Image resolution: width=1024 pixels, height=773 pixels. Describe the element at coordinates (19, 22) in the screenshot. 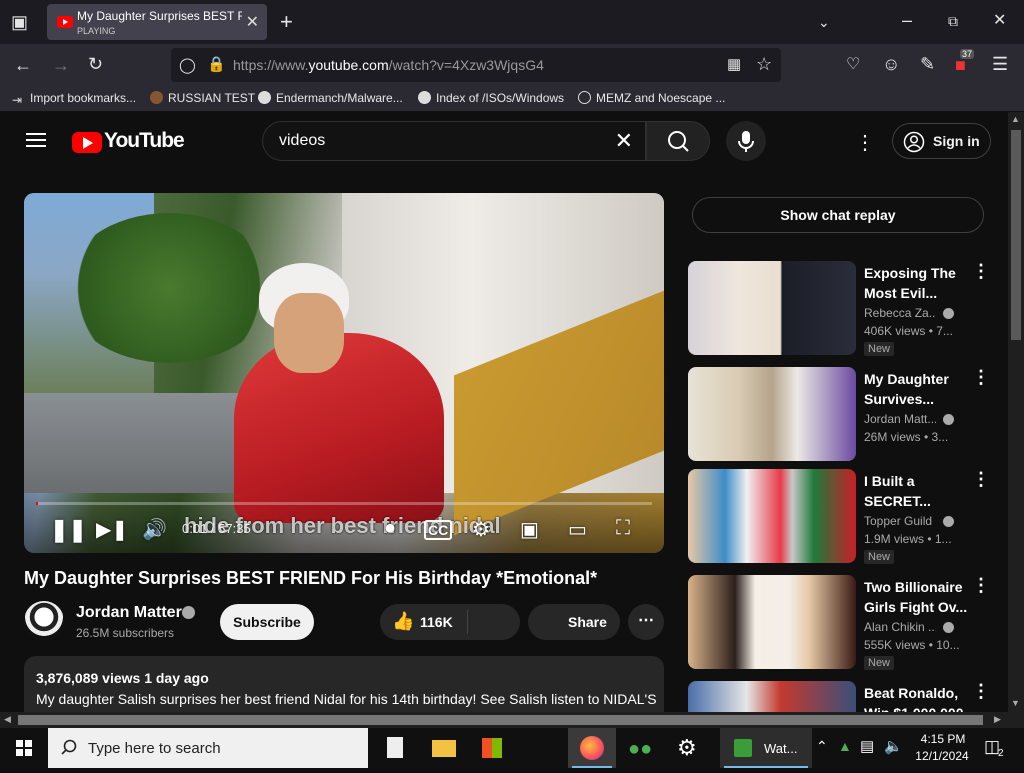

I see `tab-list-icon: ▣` at that location.